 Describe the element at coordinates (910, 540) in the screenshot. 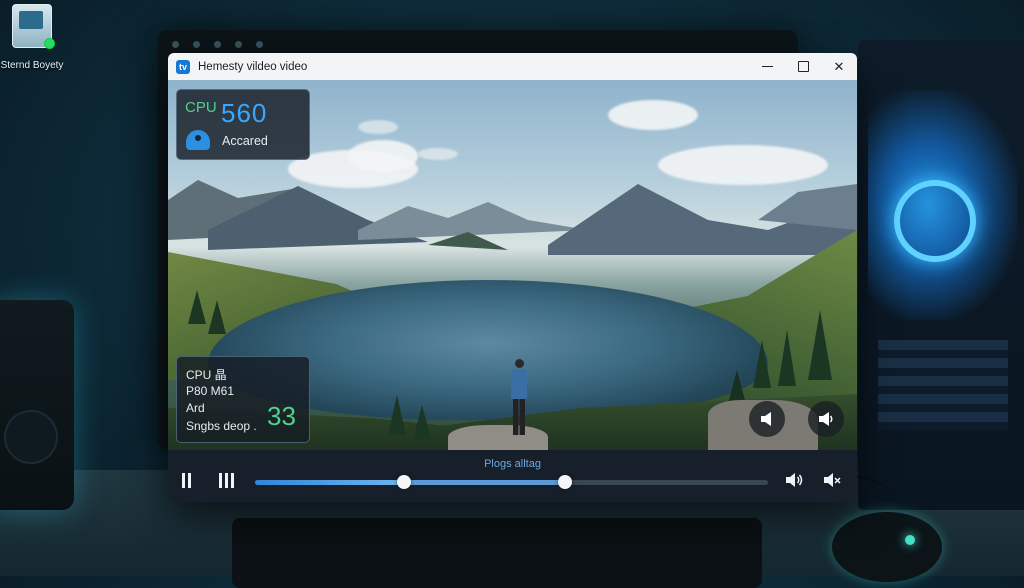

I see `mouse-light` at that location.